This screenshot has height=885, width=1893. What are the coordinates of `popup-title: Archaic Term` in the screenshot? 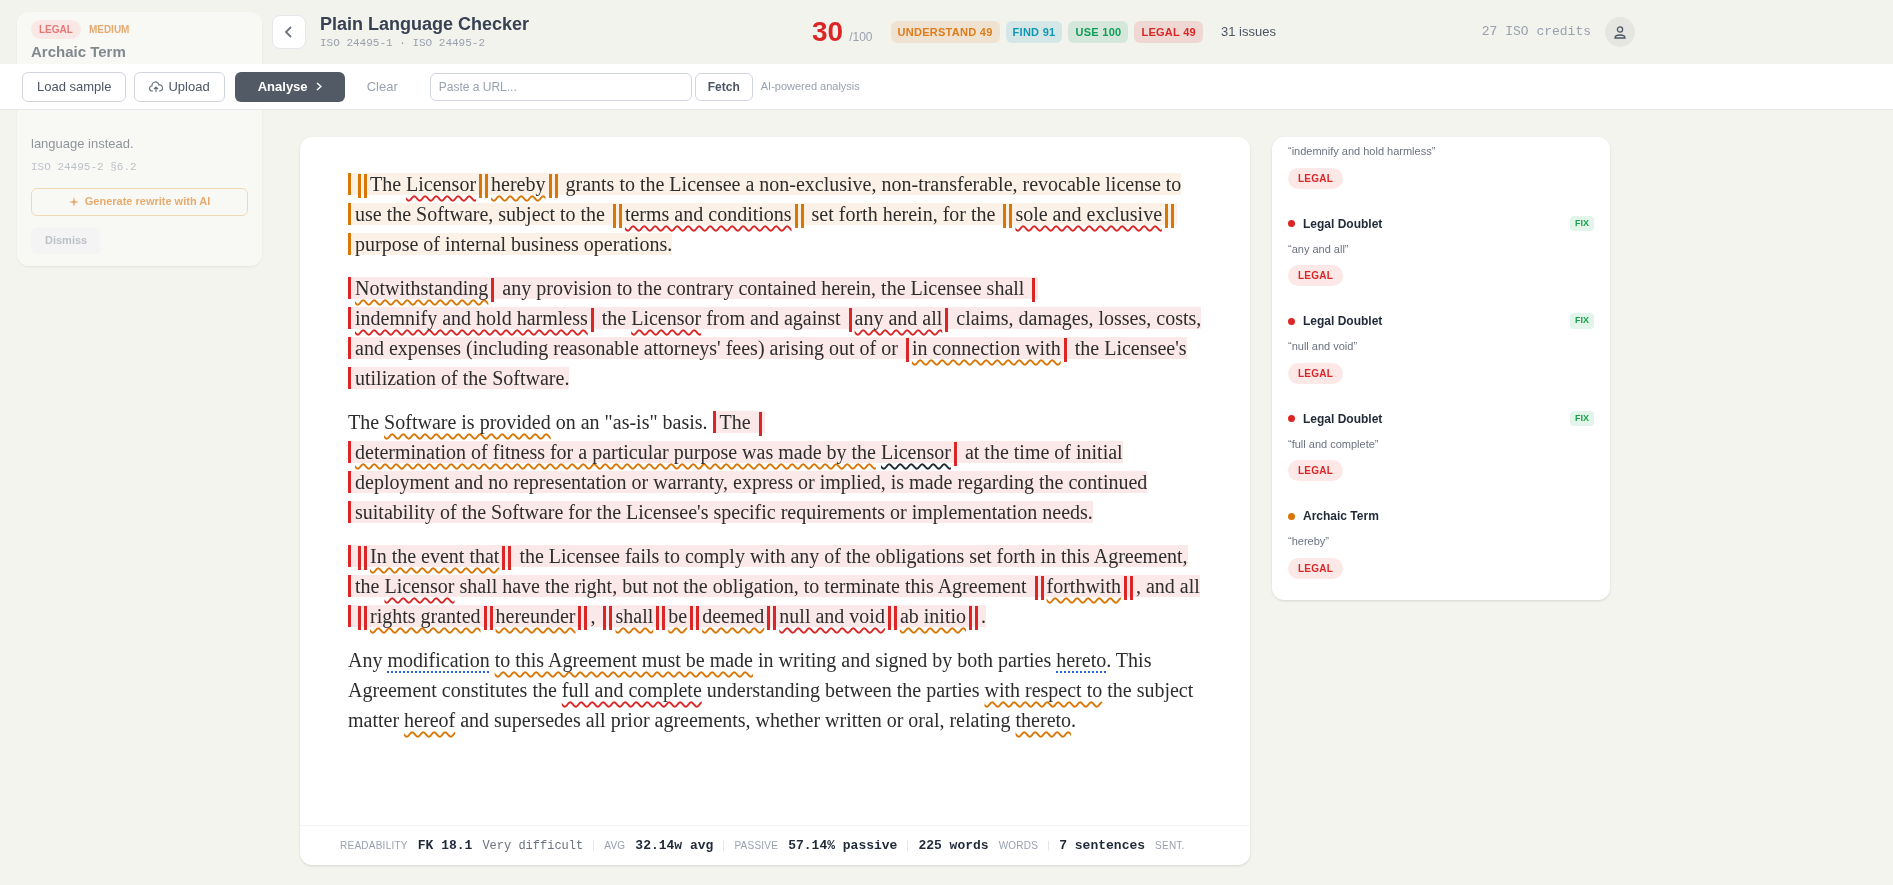 It's located at (79, 52).